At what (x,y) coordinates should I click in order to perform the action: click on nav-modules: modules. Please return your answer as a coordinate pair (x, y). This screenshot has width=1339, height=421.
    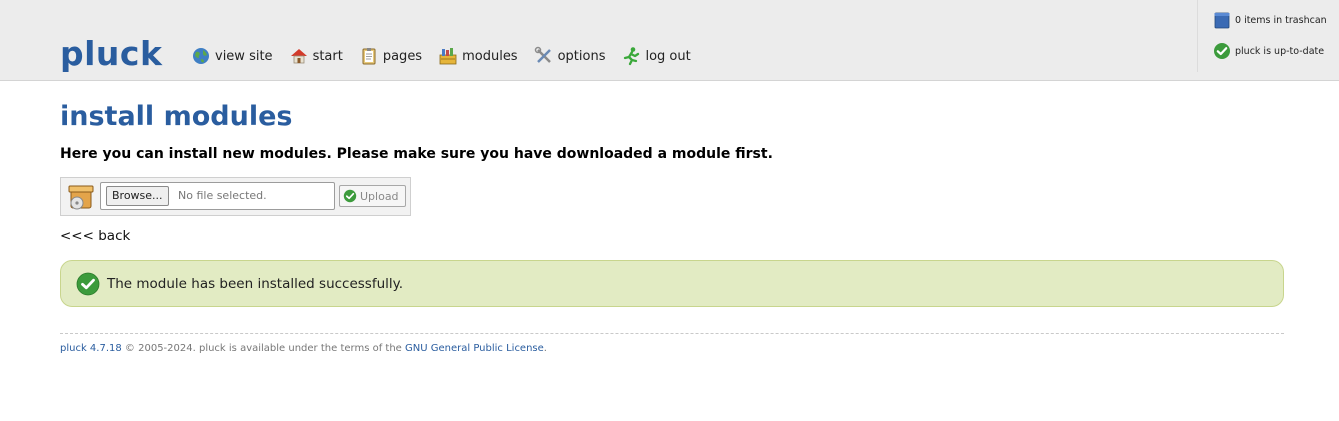
    Looking at the image, I should click on (478, 56).